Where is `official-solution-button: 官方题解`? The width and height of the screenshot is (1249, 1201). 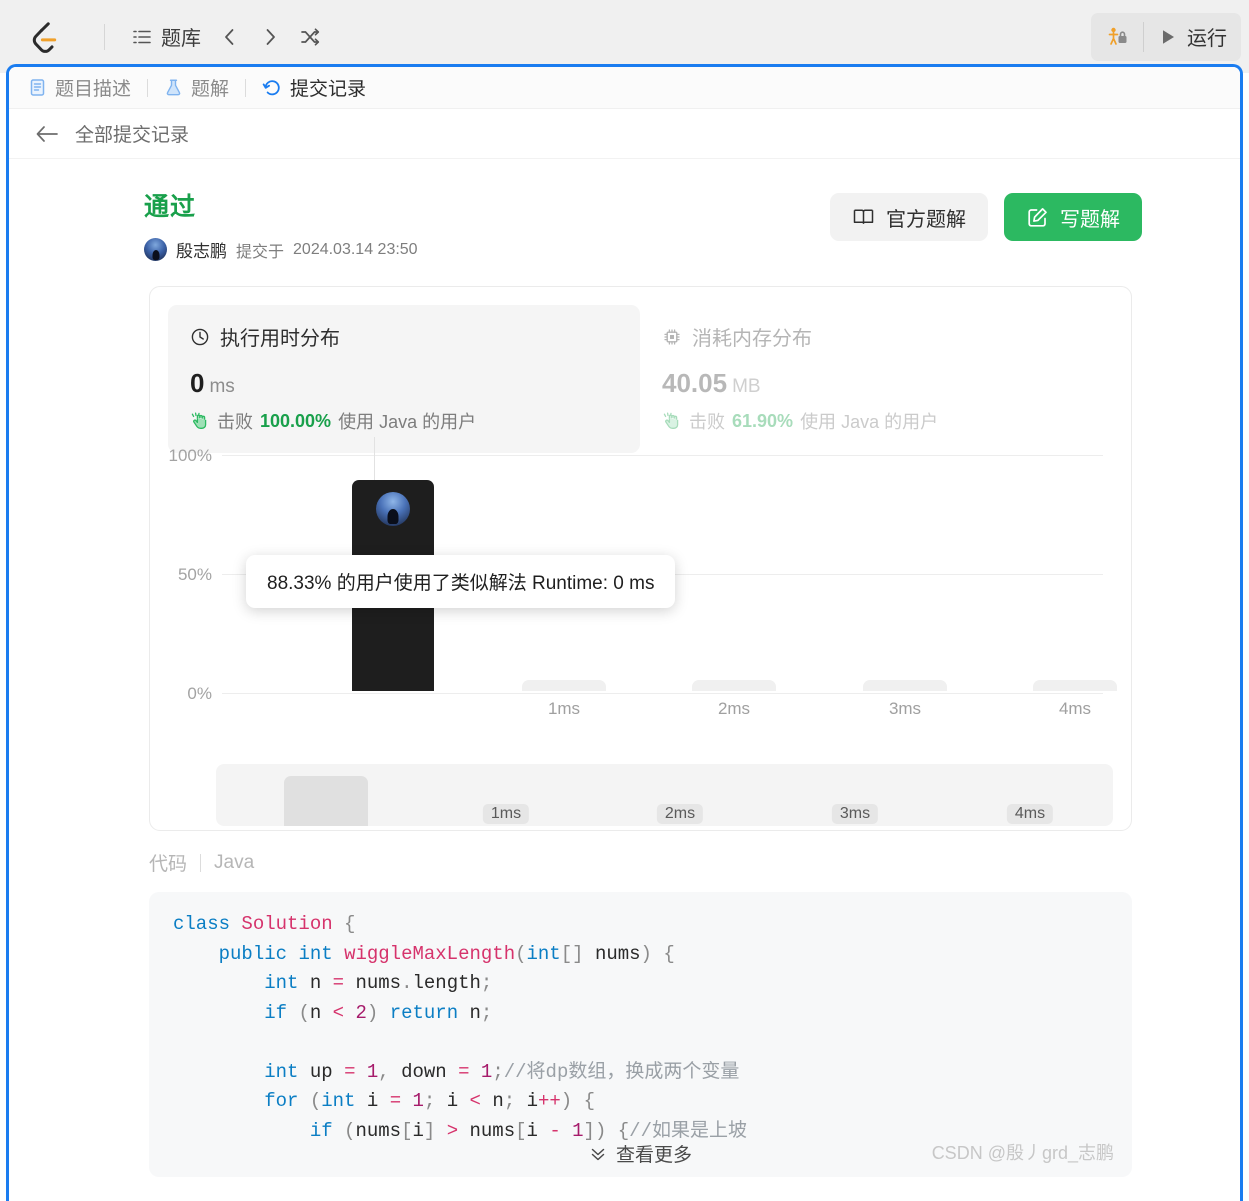
official-solution-button: 官方题解 is located at coordinates (909, 217).